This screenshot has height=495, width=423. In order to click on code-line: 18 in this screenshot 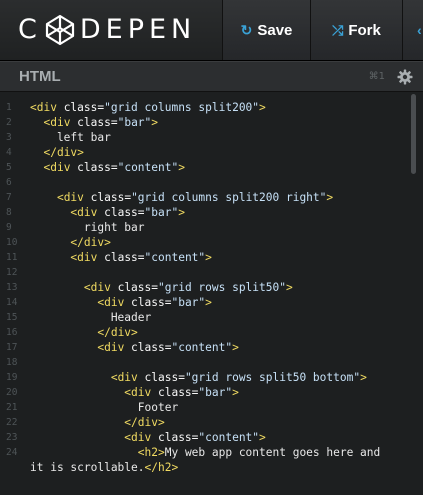, I will do `click(211, 362)`.